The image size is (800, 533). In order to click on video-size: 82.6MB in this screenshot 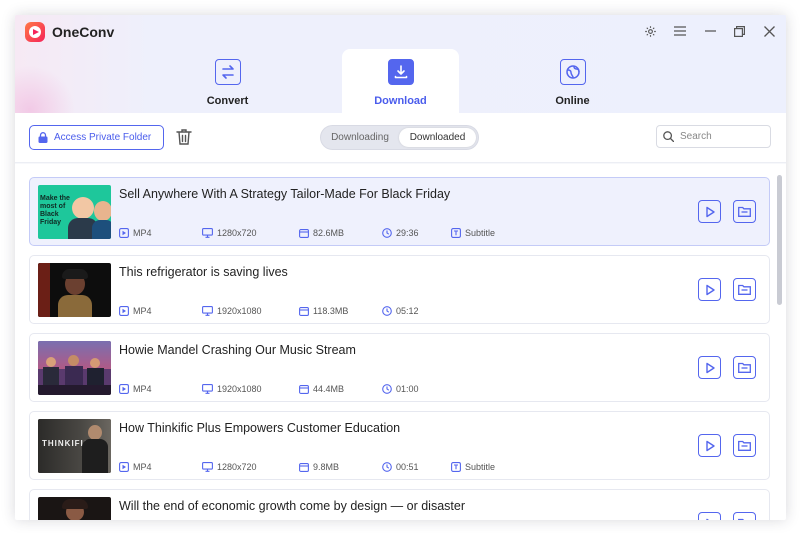, I will do `click(329, 233)`.